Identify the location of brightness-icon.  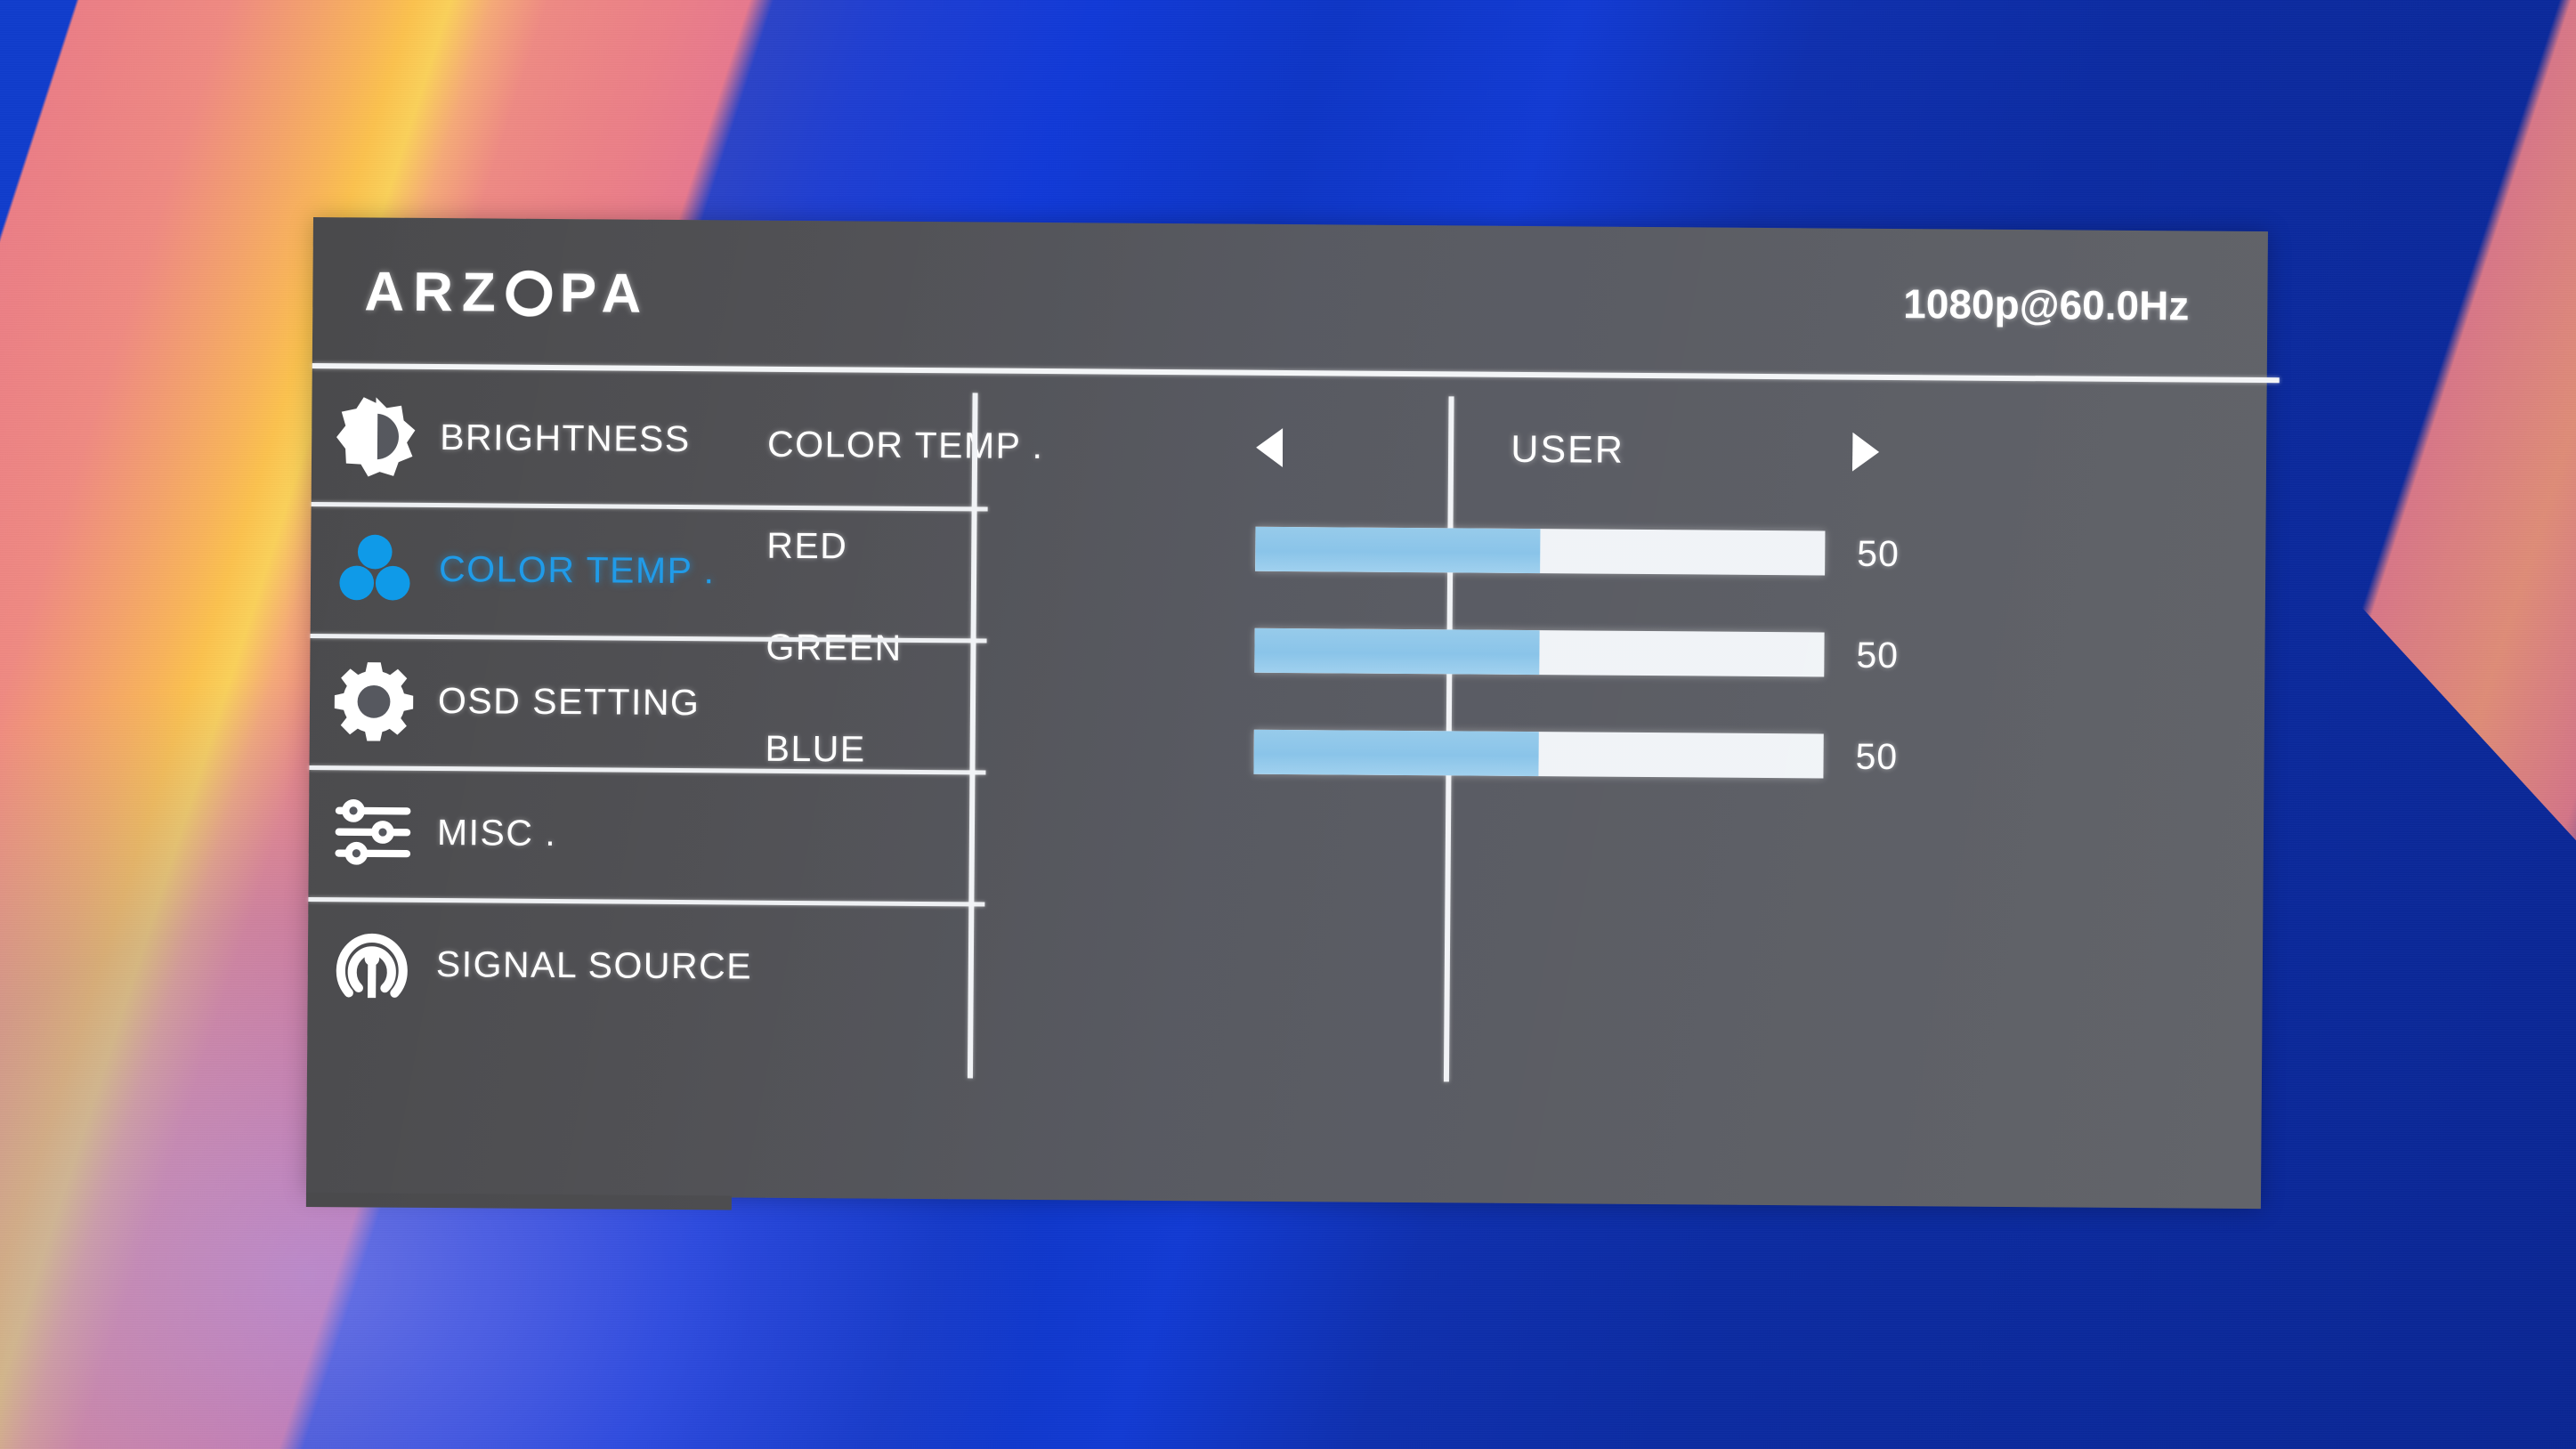
(376, 437).